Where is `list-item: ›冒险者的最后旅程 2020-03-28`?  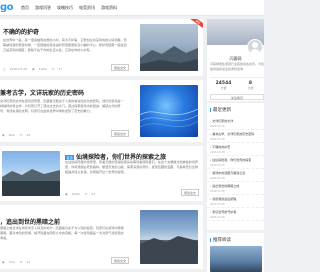 list-item: ›冒险者的最后旅程 2020-03-28 is located at coordinates (235, 201).